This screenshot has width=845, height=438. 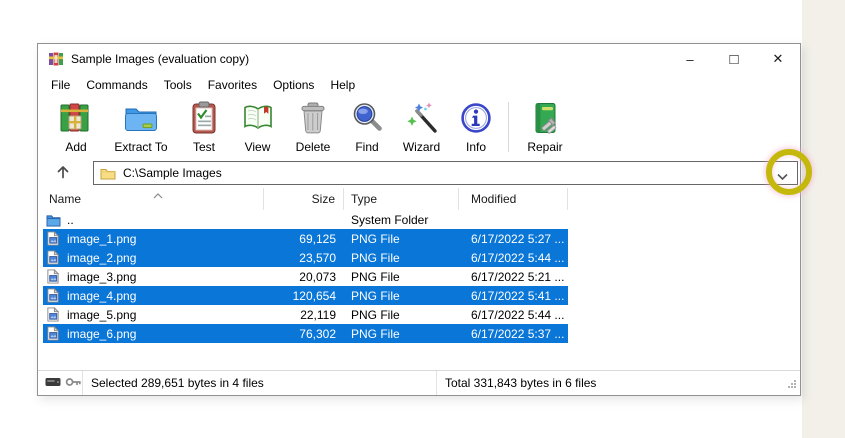 I want to click on minimize-button: –, so click(x=690, y=59).